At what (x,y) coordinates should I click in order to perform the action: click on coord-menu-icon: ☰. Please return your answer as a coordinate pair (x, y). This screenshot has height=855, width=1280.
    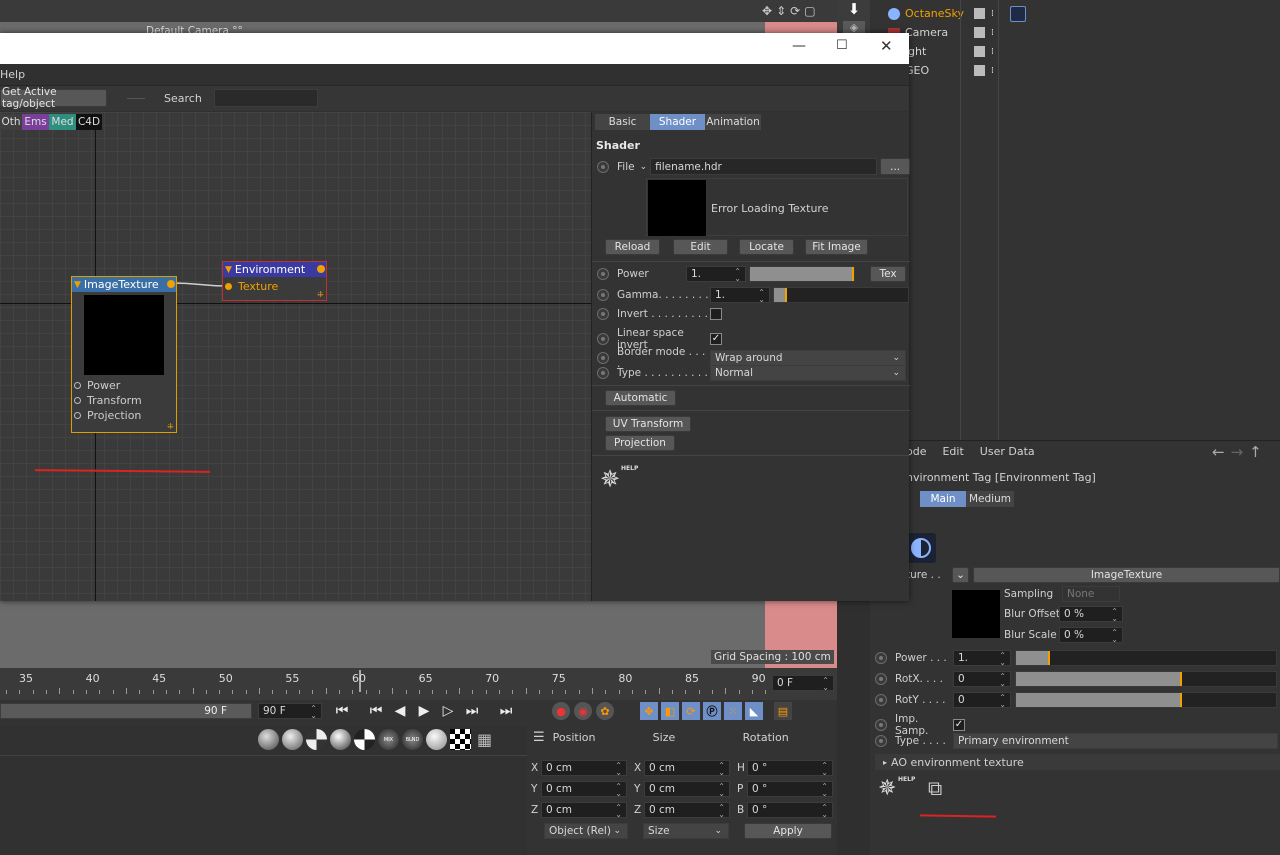
    Looking at the image, I should click on (539, 737).